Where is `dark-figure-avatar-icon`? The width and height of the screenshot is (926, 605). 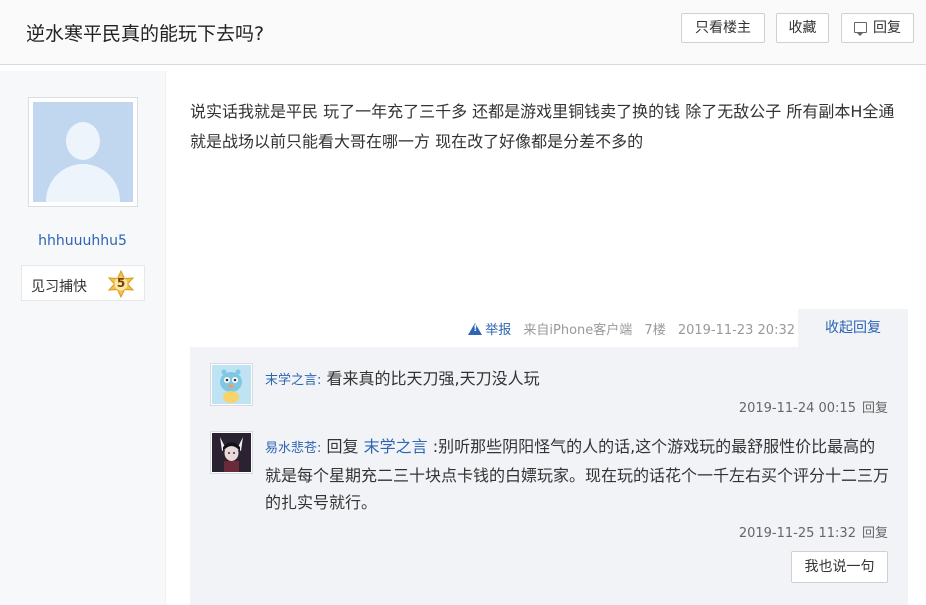
dark-figure-avatar-icon is located at coordinates (231, 452).